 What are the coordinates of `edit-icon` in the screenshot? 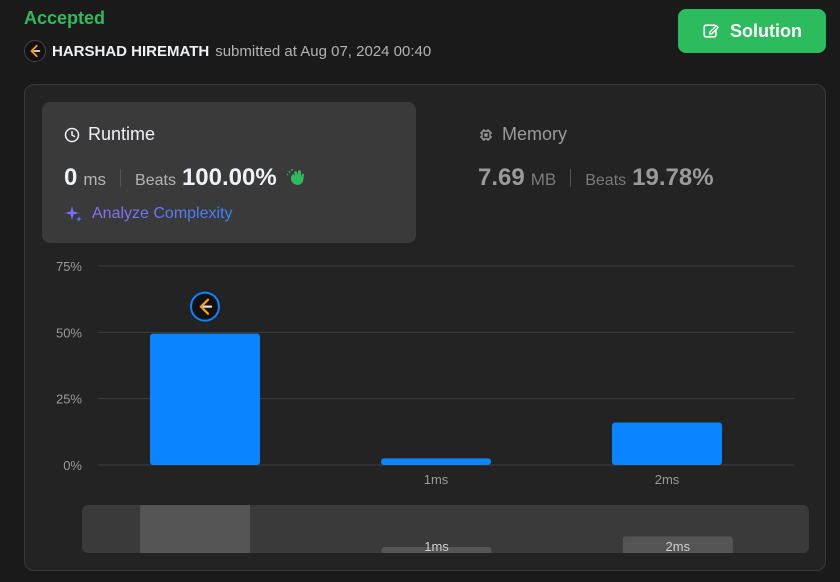 It's located at (711, 31).